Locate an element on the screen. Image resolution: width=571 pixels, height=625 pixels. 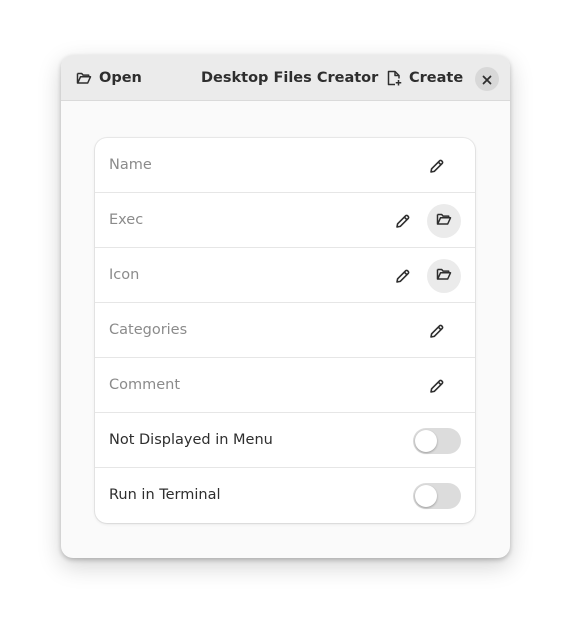
exec-row: Exec is located at coordinates (285, 220).